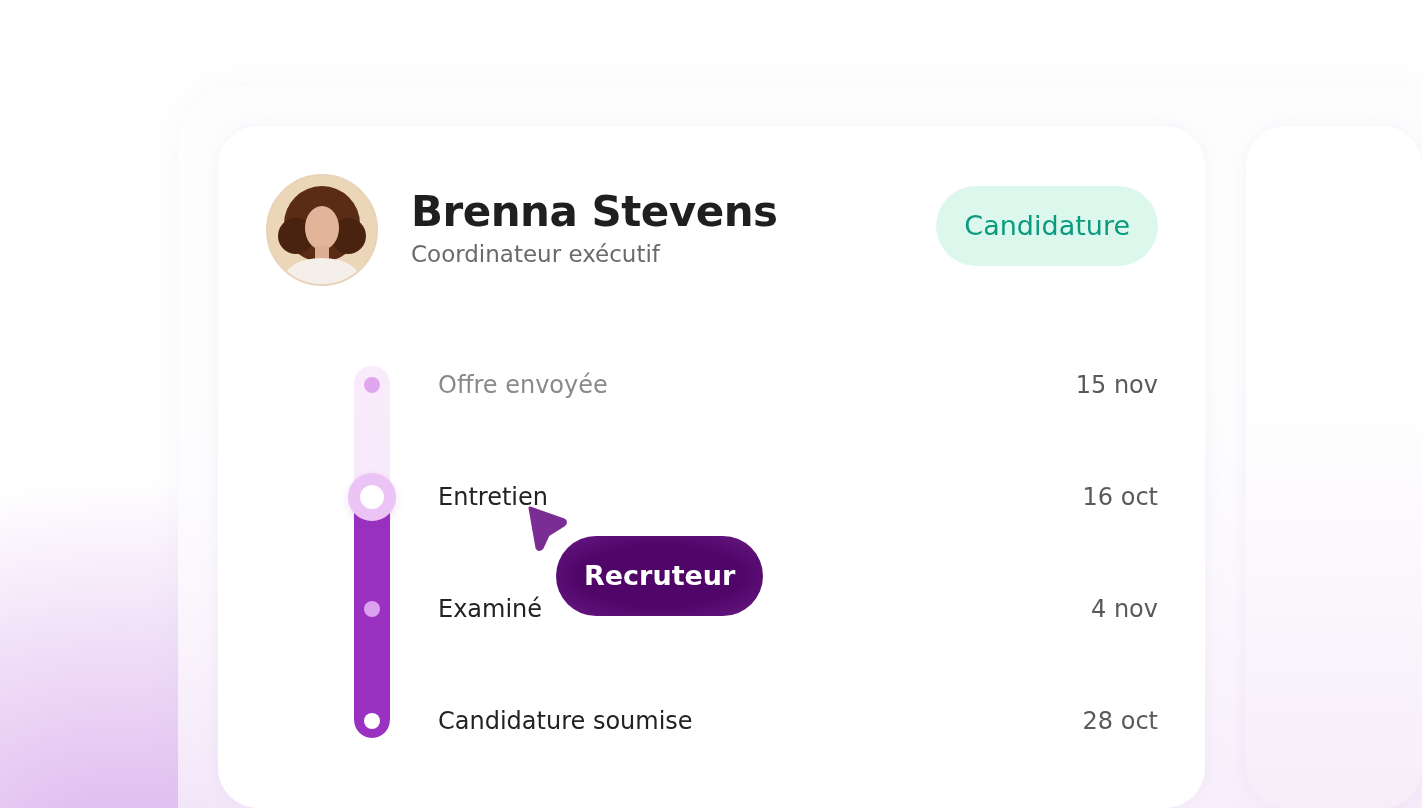  I want to click on step-label: Candidature soumise, so click(566, 721).